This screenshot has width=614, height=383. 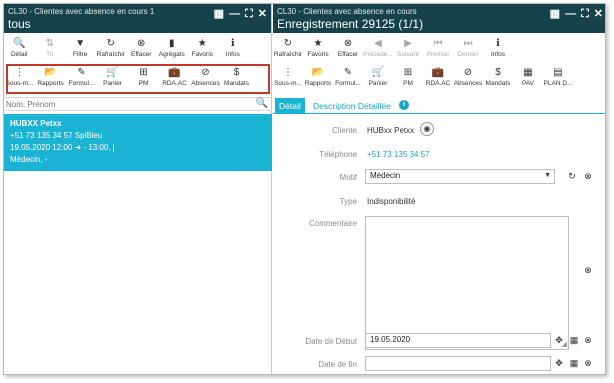 I want to click on detail-title-main: Enregistrement 29125 (1/1), so click(x=350, y=24).